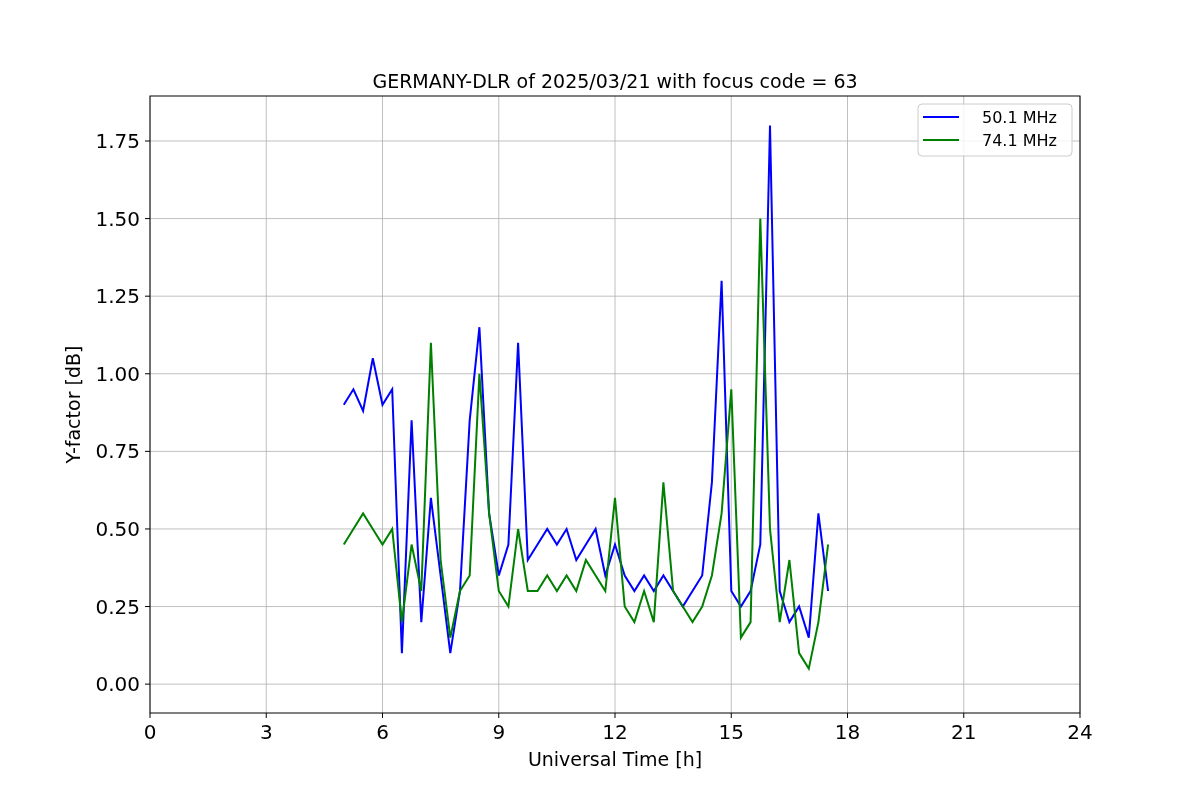 Image resolution: width=1200 pixels, height=800 pixels. Describe the element at coordinates (117, 373) in the screenshot. I see `y-tick-label: 1.00` at that location.